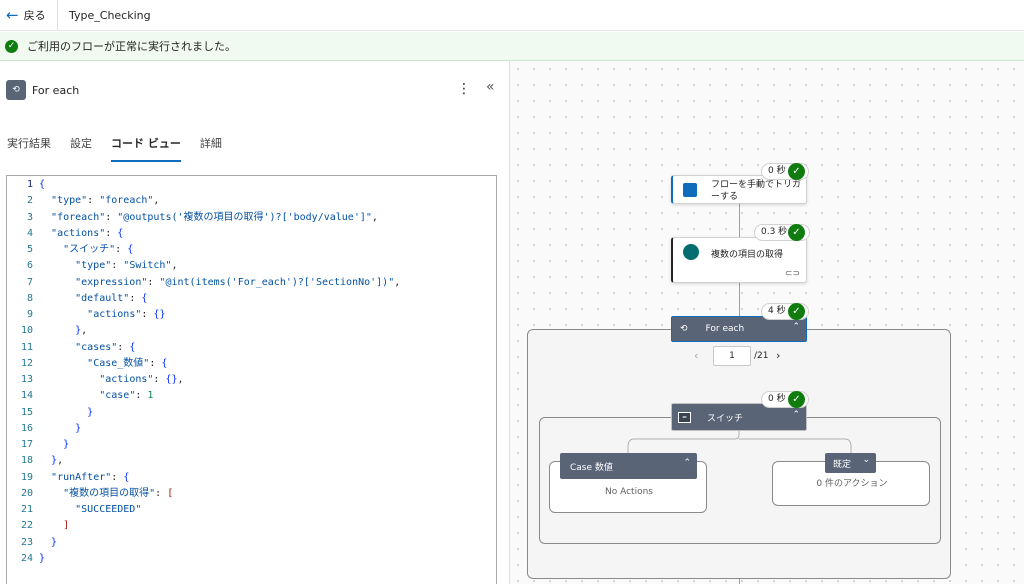 The height and width of the screenshot is (584, 1024). What do you see at coordinates (97, 493) in the screenshot?
I see `code-line: 20 "複数の項目の取得": [` at bounding box center [97, 493].